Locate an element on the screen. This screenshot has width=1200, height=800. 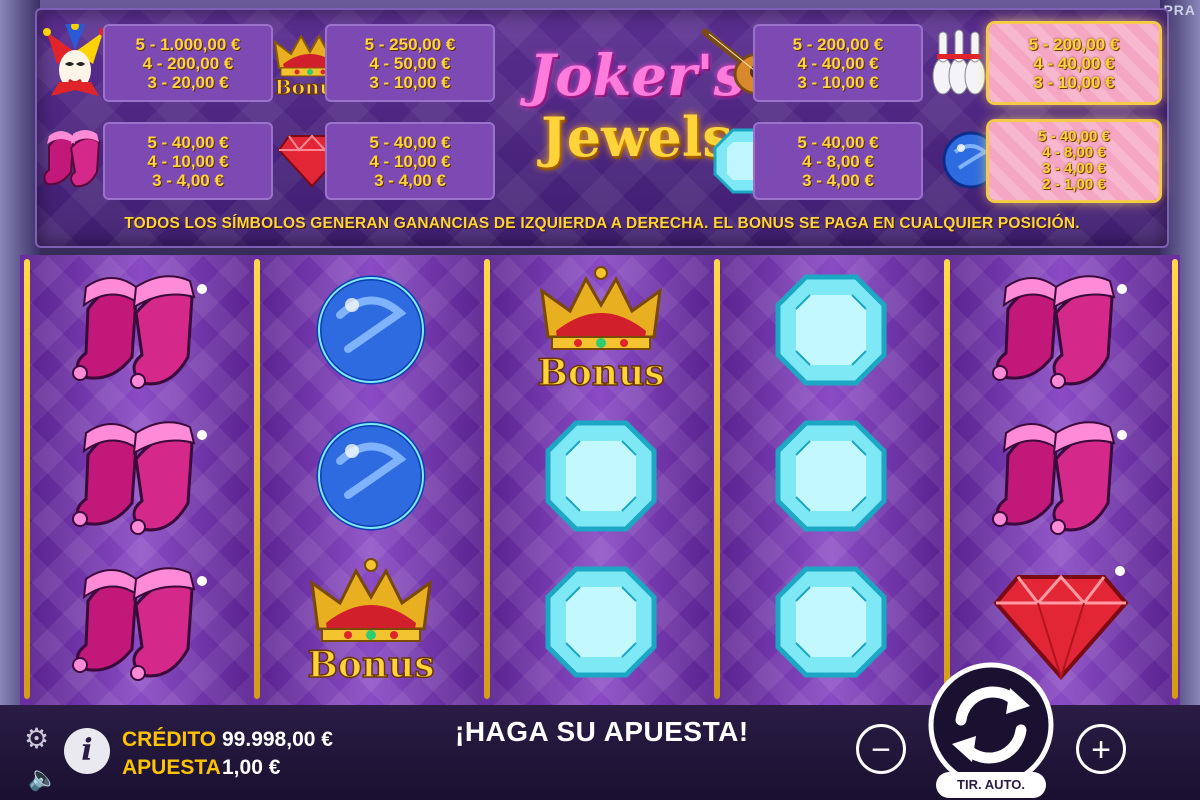
pay-line: 4 - 50,00 € is located at coordinates (410, 63).